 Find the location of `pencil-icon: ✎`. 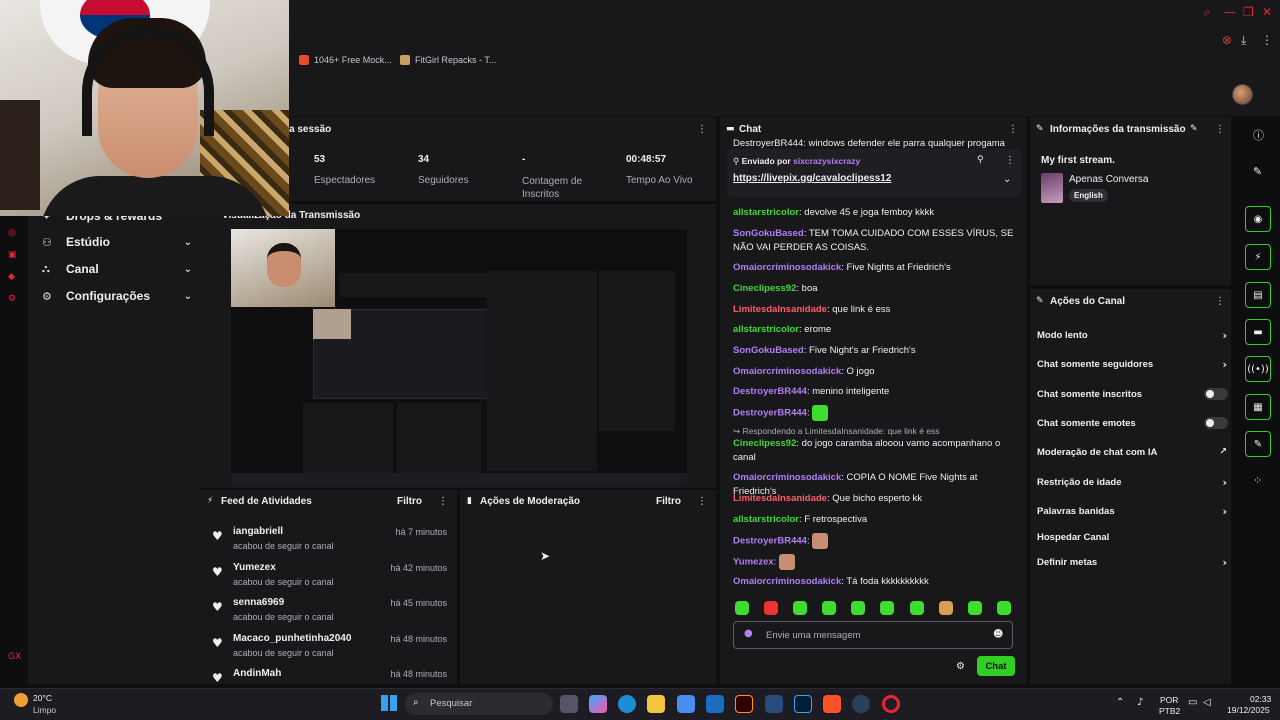

pencil-icon: ✎ is located at coordinates (1257, 171).